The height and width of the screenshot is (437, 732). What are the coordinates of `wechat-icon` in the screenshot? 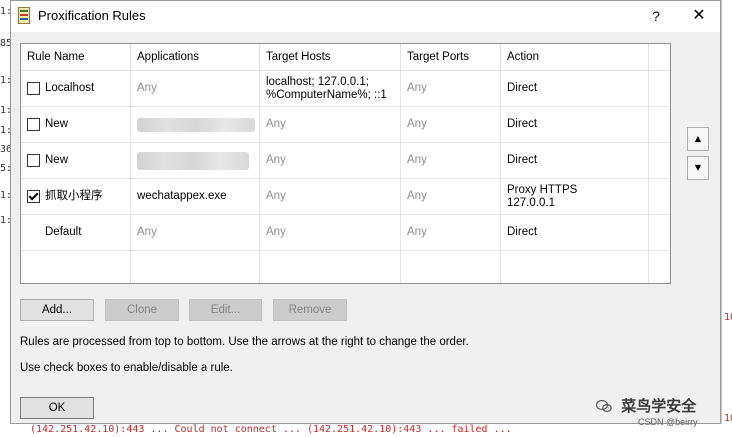 It's located at (604, 406).